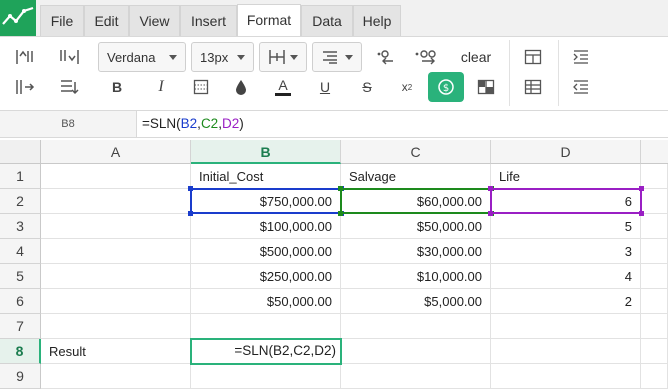  What do you see at coordinates (116, 201) in the screenshot?
I see `cell-a2` at bounding box center [116, 201].